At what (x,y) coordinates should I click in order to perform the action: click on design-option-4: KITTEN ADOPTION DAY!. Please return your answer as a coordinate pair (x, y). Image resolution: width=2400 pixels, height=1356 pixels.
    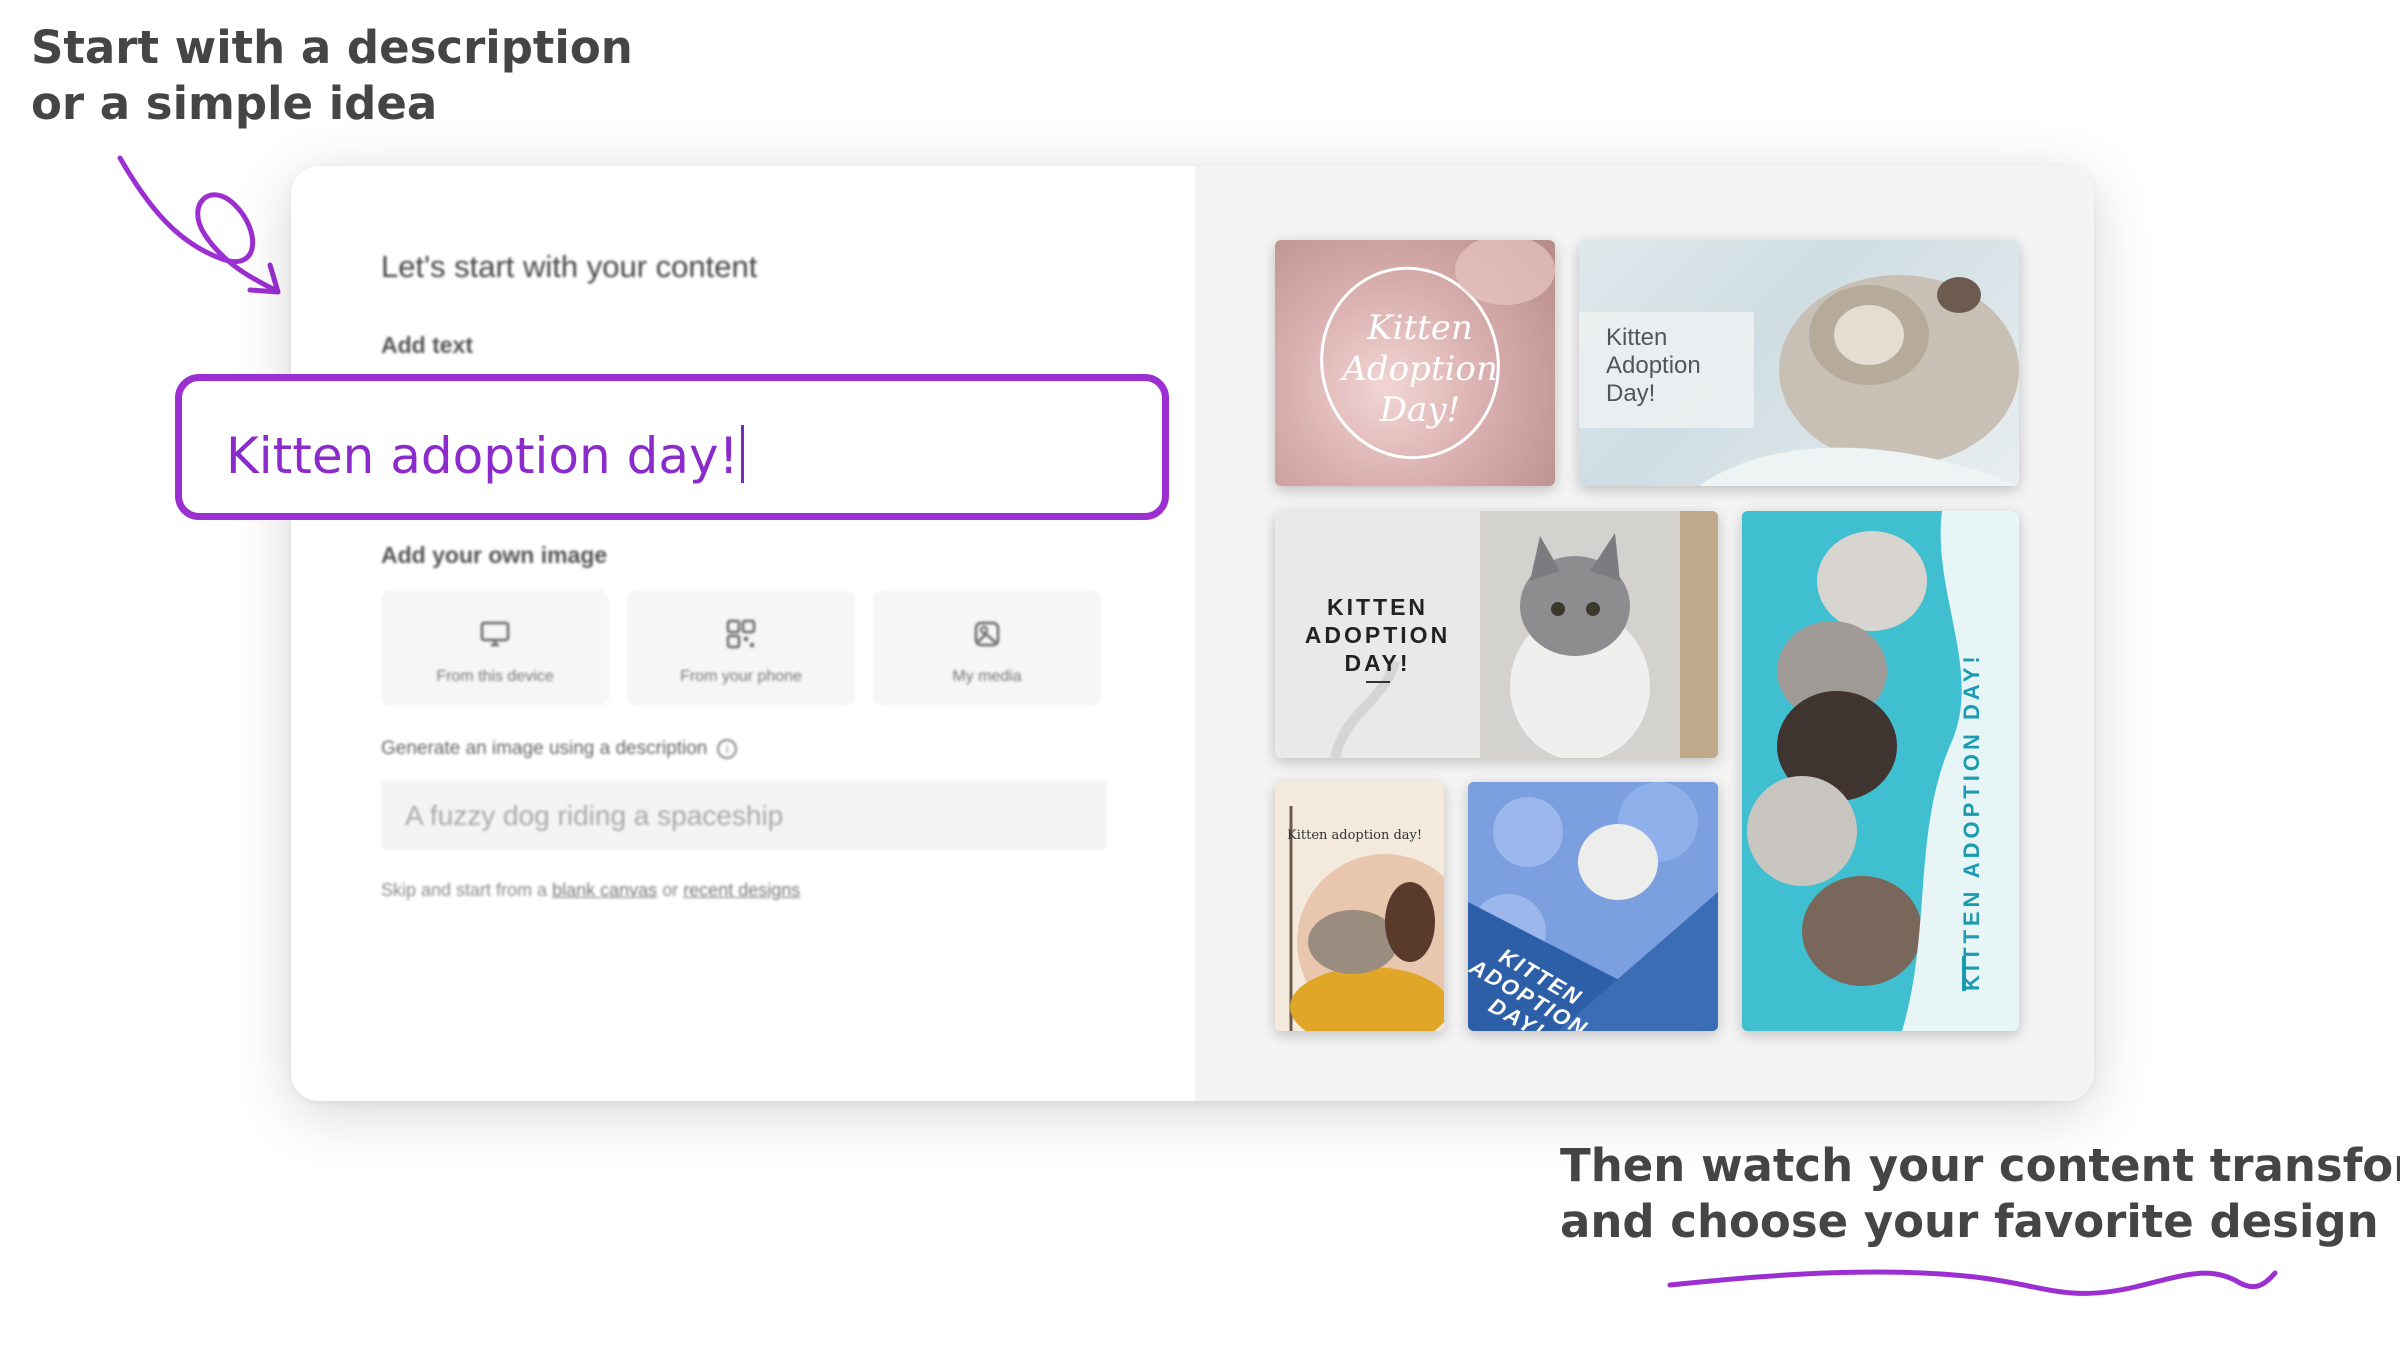
    Looking at the image, I should click on (1880, 771).